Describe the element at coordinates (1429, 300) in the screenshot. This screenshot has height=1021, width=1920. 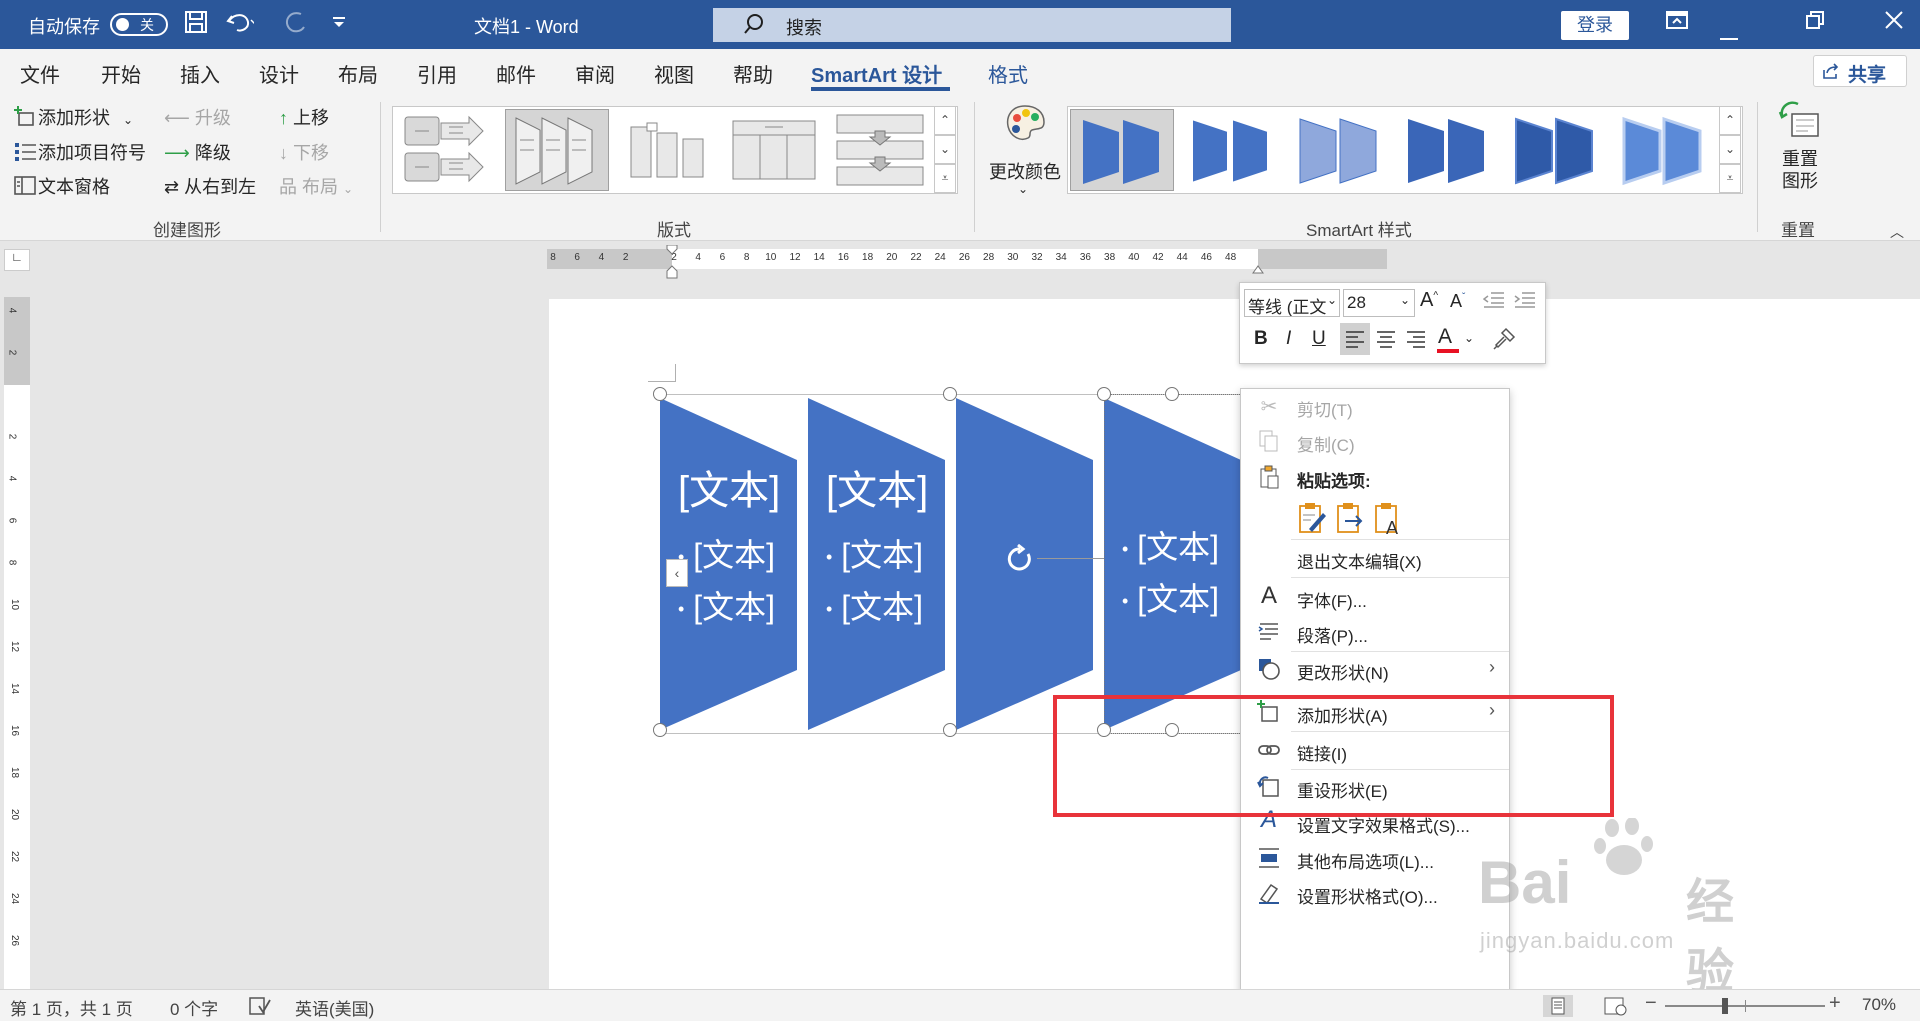
I see `grow-font-icon: A^` at that location.